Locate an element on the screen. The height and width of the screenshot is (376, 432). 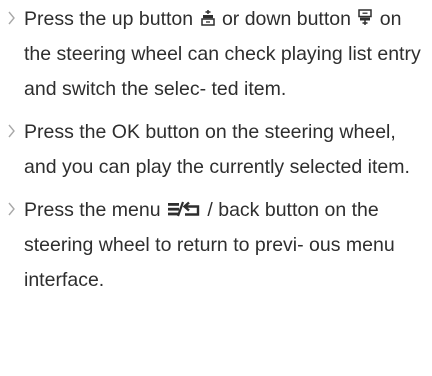
phone-hangup-icon is located at coordinates (365, 17).